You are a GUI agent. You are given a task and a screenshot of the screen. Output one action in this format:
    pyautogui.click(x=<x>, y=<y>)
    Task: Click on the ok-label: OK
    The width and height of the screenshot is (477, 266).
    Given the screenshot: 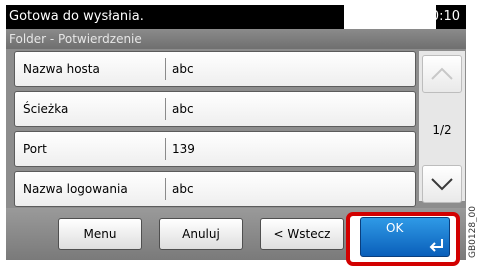 What is the action you would take?
    pyautogui.click(x=395, y=228)
    